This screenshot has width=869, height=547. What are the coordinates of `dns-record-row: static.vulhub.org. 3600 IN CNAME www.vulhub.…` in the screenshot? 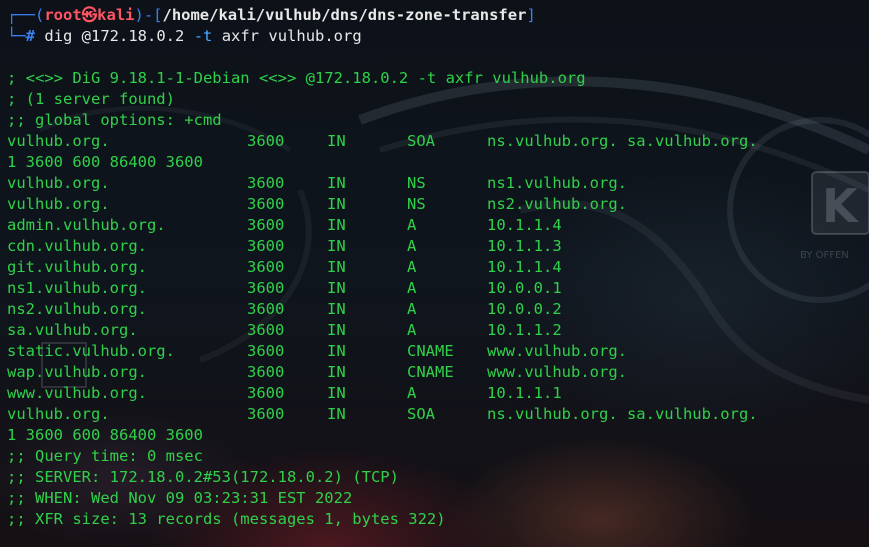 It's located at (438, 351).